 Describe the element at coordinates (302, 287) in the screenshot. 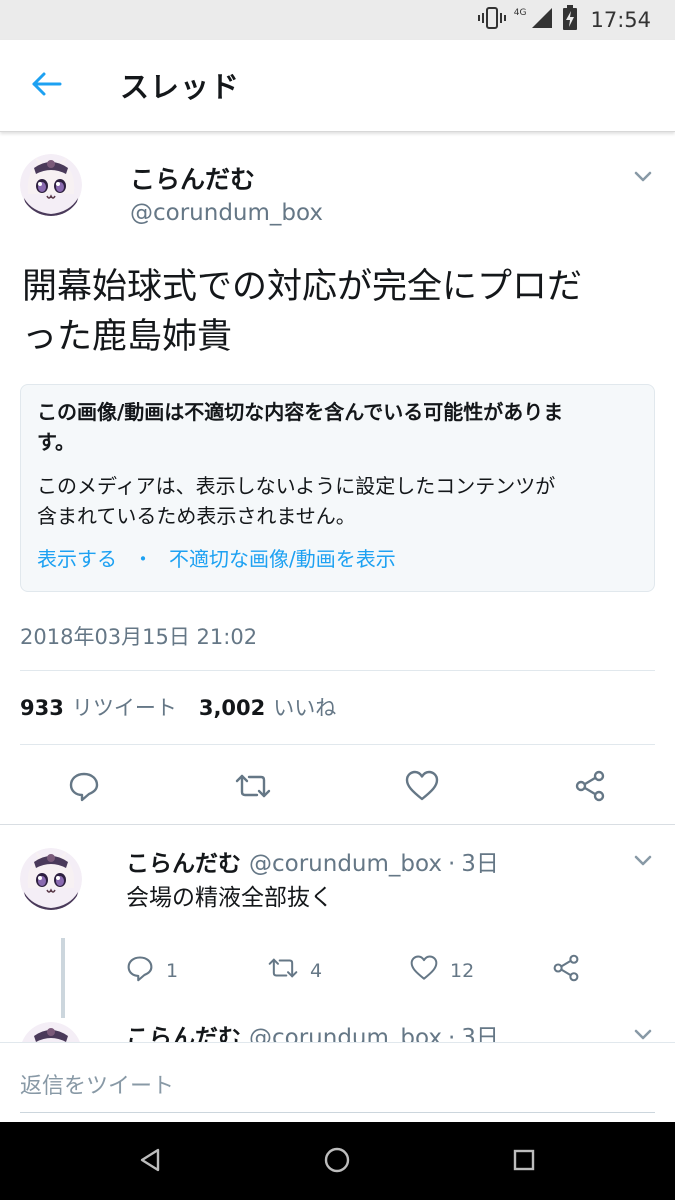

I see `tweet-text-line: 開幕始球式での対応が完全にプロだ` at that location.